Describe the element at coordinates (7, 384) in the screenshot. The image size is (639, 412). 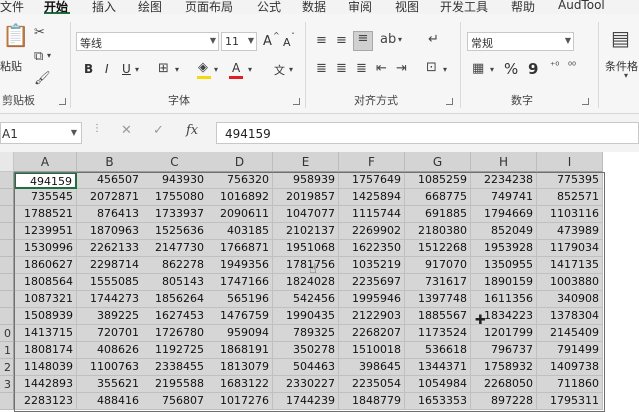
I see `row-header: 3` at that location.